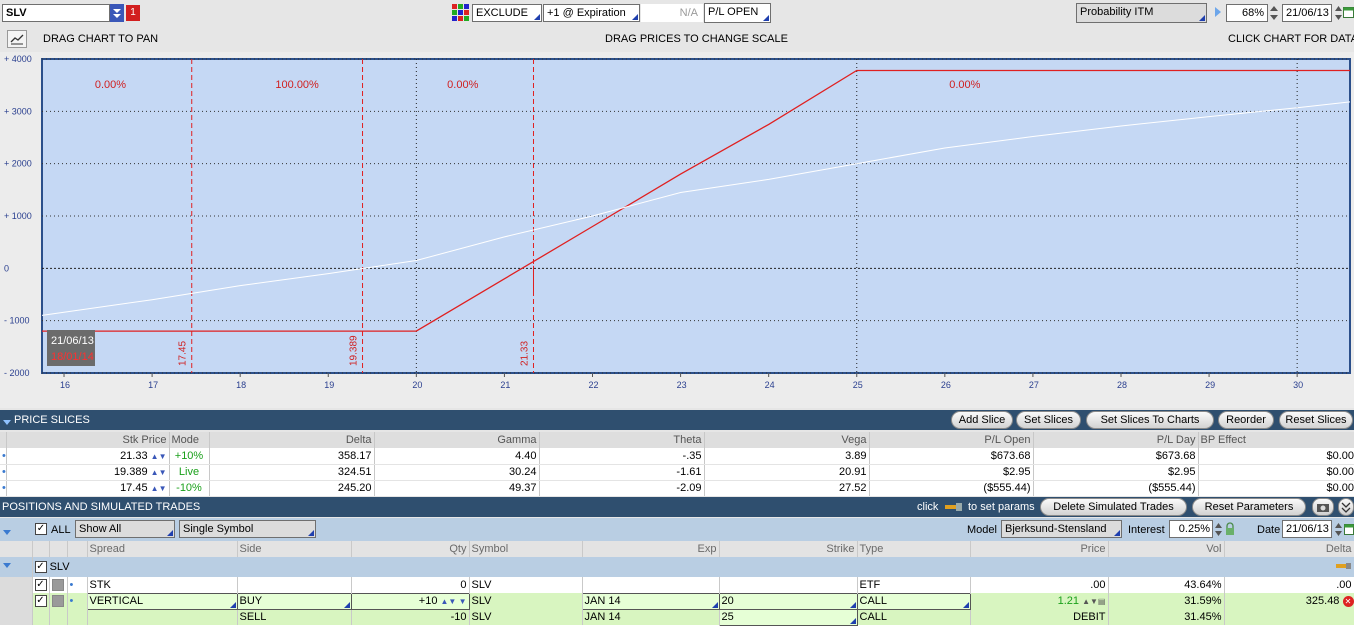 Image resolution: width=1354 pixels, height=636 pixels. I want to click on col-side: Side, so click(294, 549).